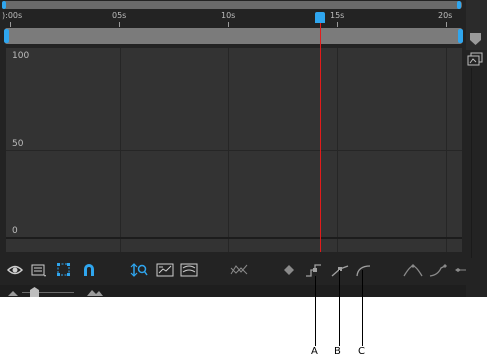 The image size is (487, 360). What do you see at coordinates (337, 351) in the screenshot?
I see `callout-label-b: B` at bounding box center [337, 351].